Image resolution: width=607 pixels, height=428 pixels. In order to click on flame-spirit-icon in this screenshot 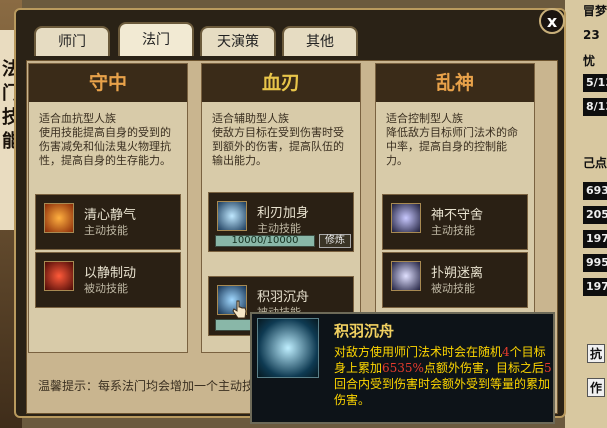, I will do `click(59, 218)`.